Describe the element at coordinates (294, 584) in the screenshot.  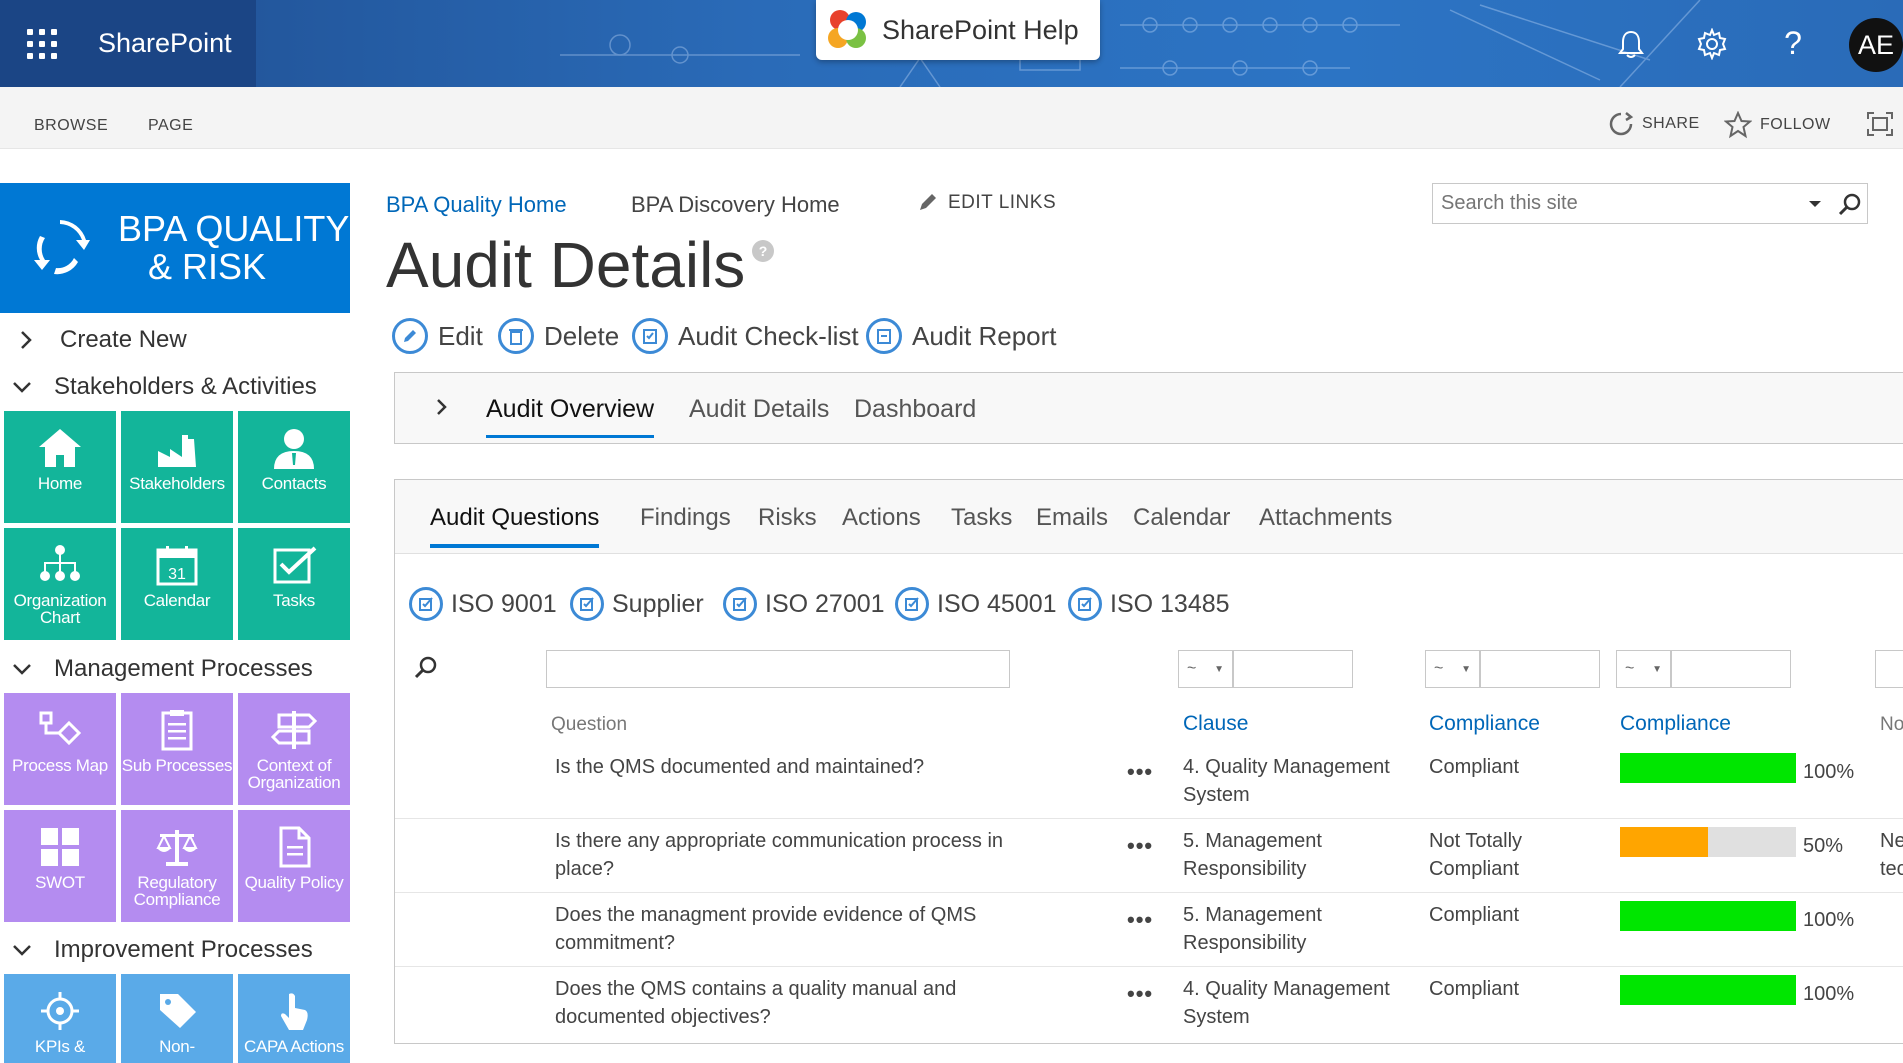
I see `tile-tasks: Tasks` at that location.